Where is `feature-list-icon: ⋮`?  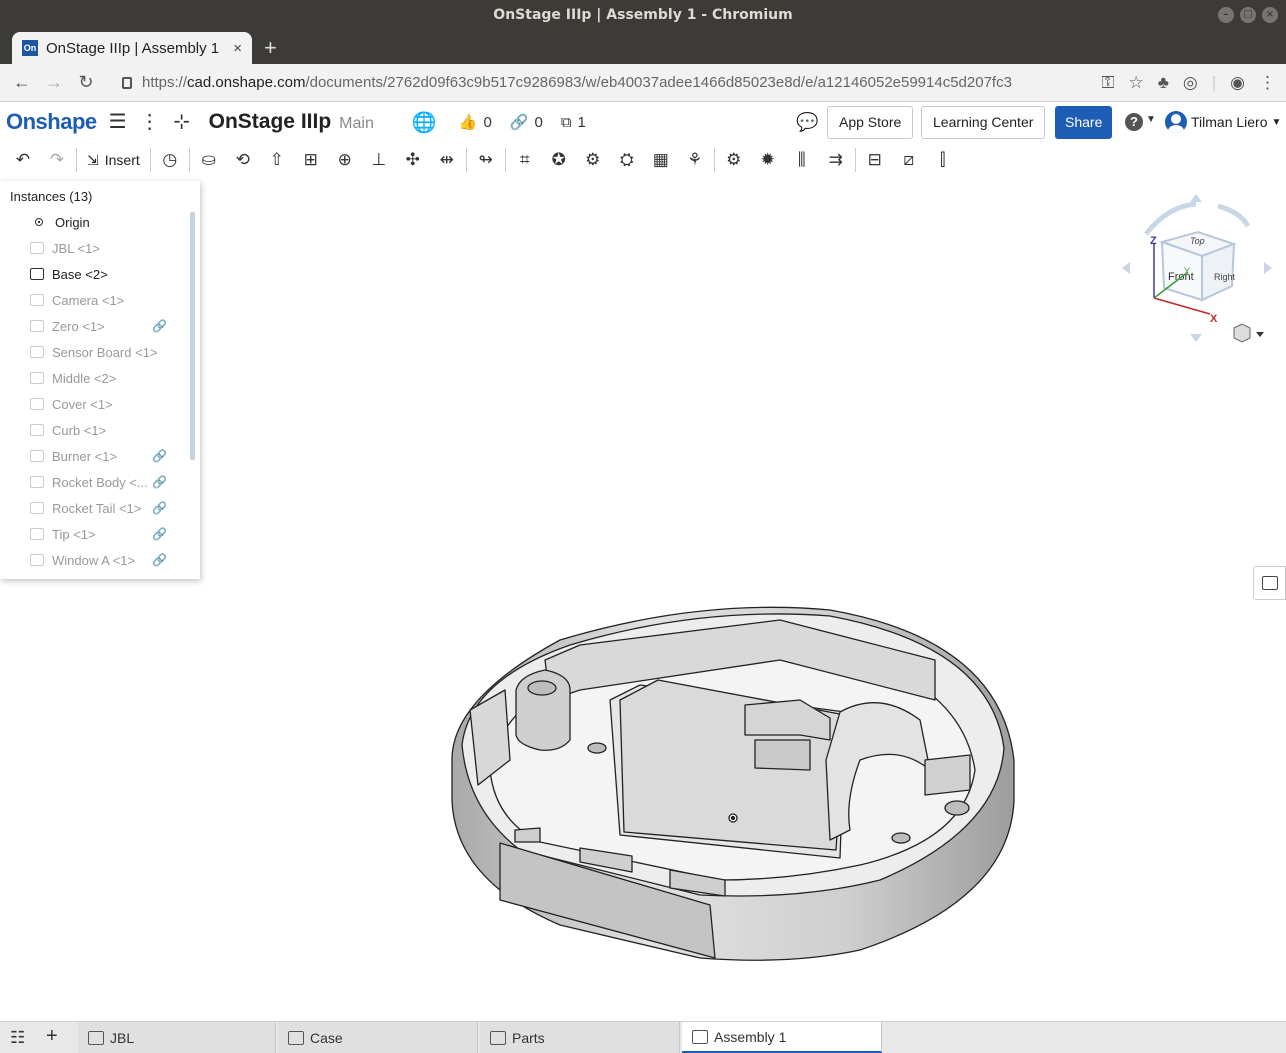 feature-list-icon: ⋮ is located at coordinates (150, 122).